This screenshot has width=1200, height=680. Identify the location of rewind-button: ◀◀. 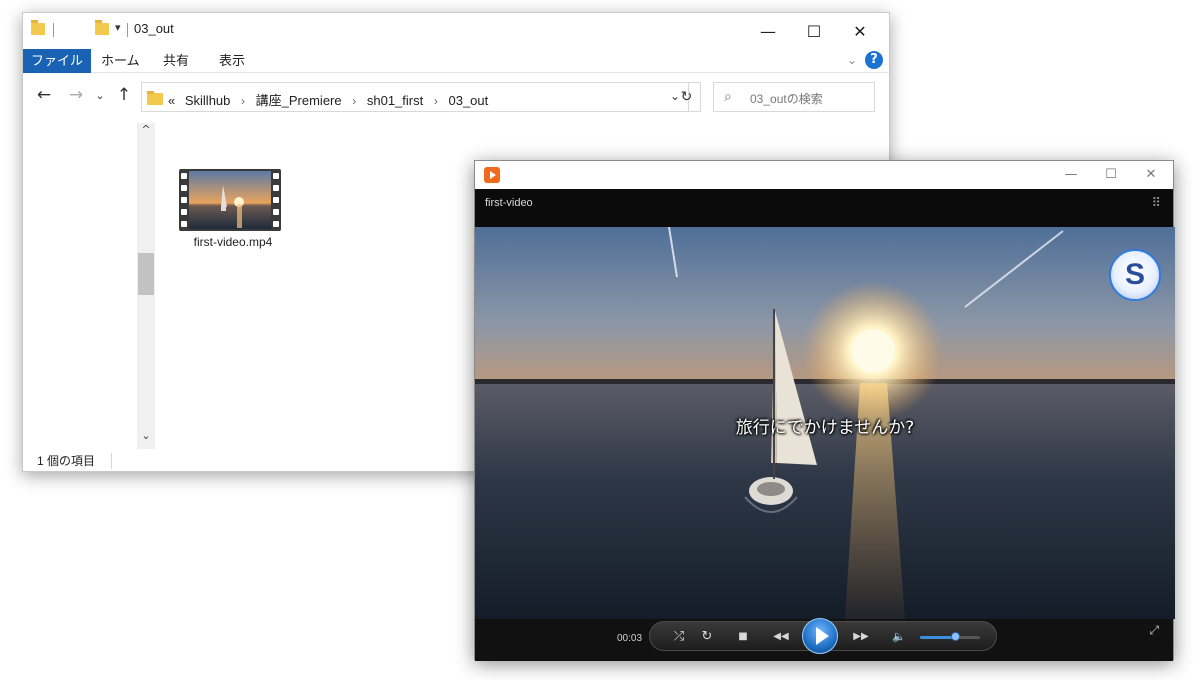
(781, 637).